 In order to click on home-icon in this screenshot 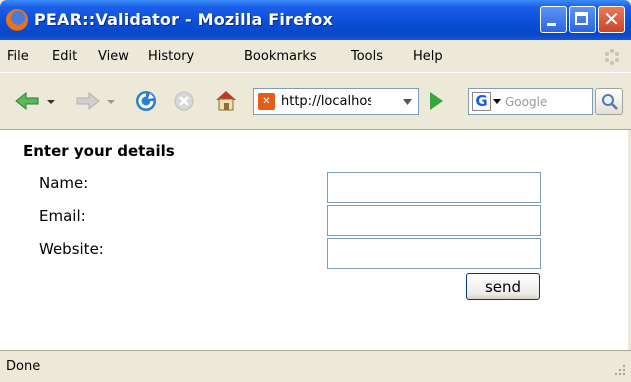, I will do `click(226, 100)`.